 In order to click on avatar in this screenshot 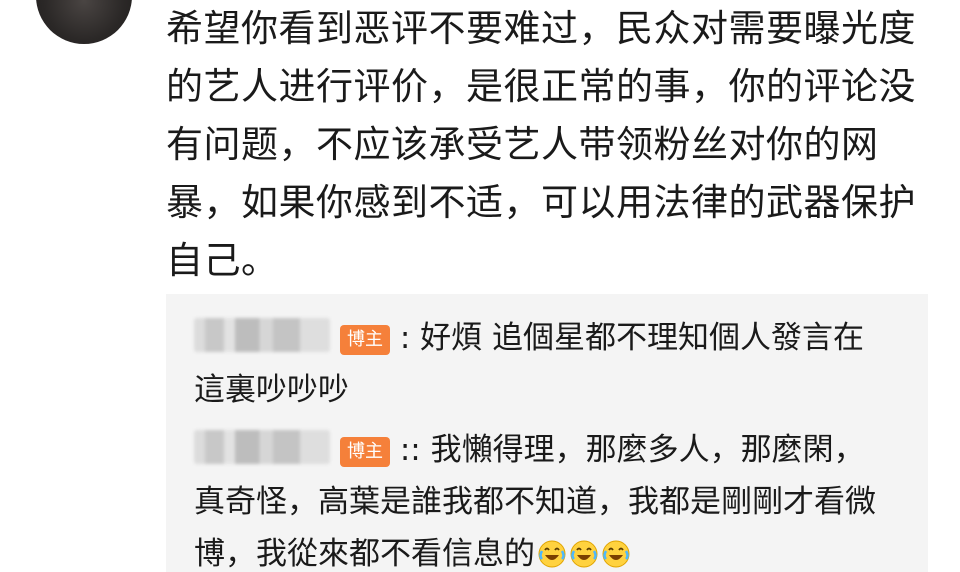, I will do `click(84, 22)`.